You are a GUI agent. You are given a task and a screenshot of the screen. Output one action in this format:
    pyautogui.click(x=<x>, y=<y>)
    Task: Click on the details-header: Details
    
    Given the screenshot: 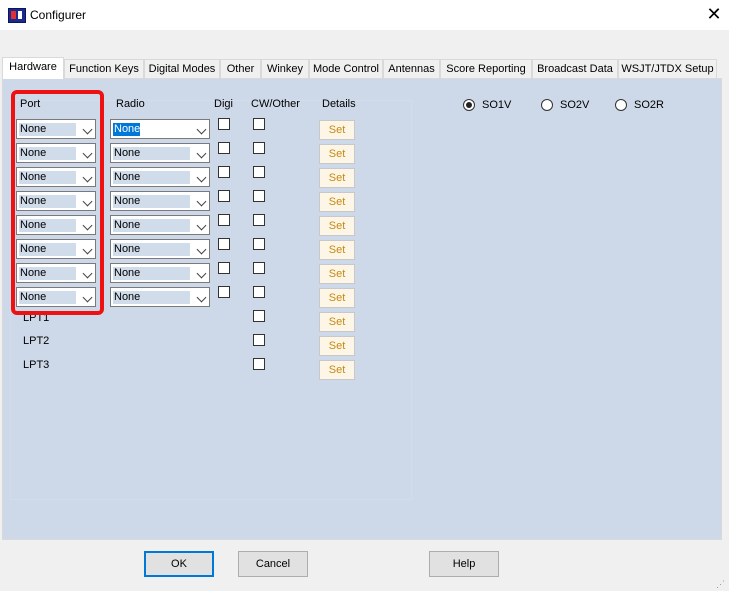 What is the action you would take?
    pyautogui.click(x=339, y=104)
    